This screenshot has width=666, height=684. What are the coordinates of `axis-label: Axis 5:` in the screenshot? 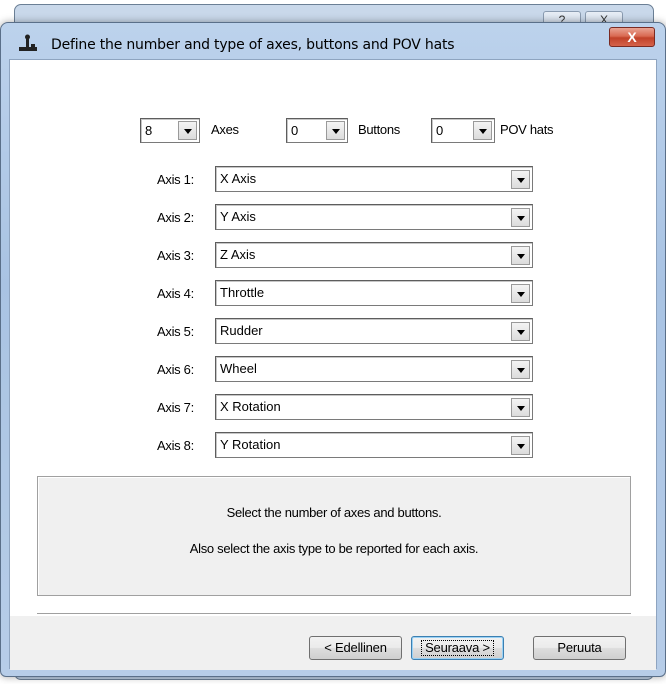 It's located at (175, 331).